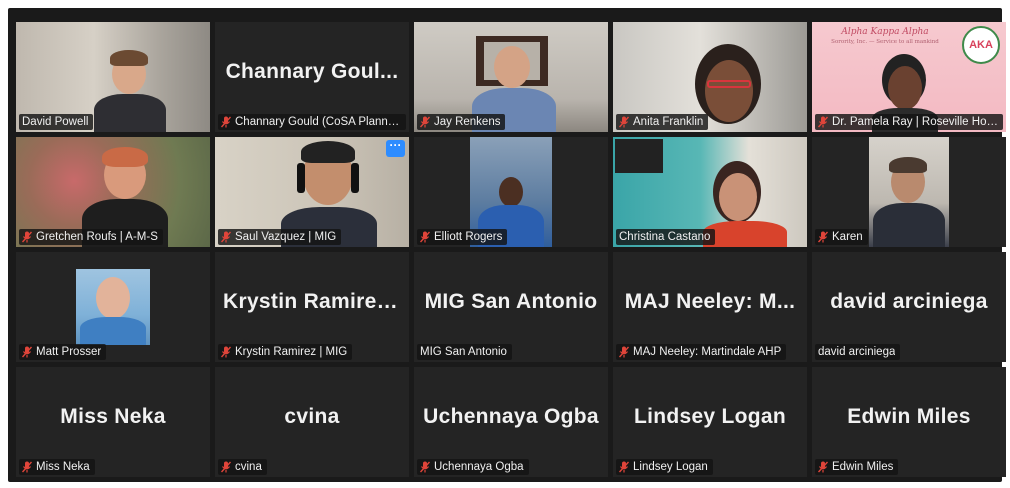 The height and width of the screenshot is (488, 1010). I want to click on participant-name-label: MIG San Antonio, so click(464, 352).